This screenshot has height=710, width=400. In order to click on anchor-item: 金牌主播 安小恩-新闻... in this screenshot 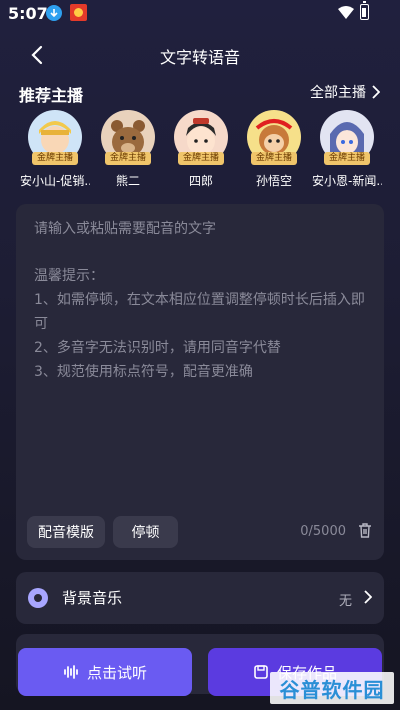, I will do `click(347, 149)`.